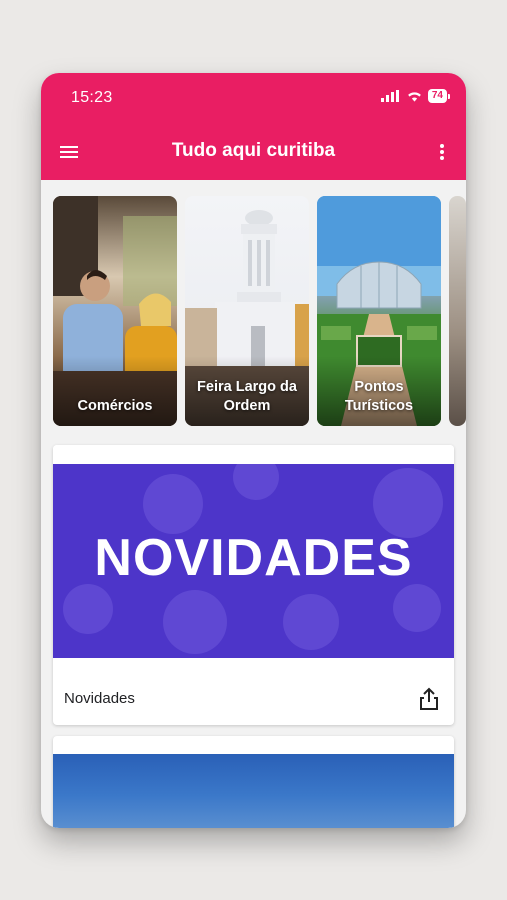  I want to click on battery-tip, so click(449, 96).